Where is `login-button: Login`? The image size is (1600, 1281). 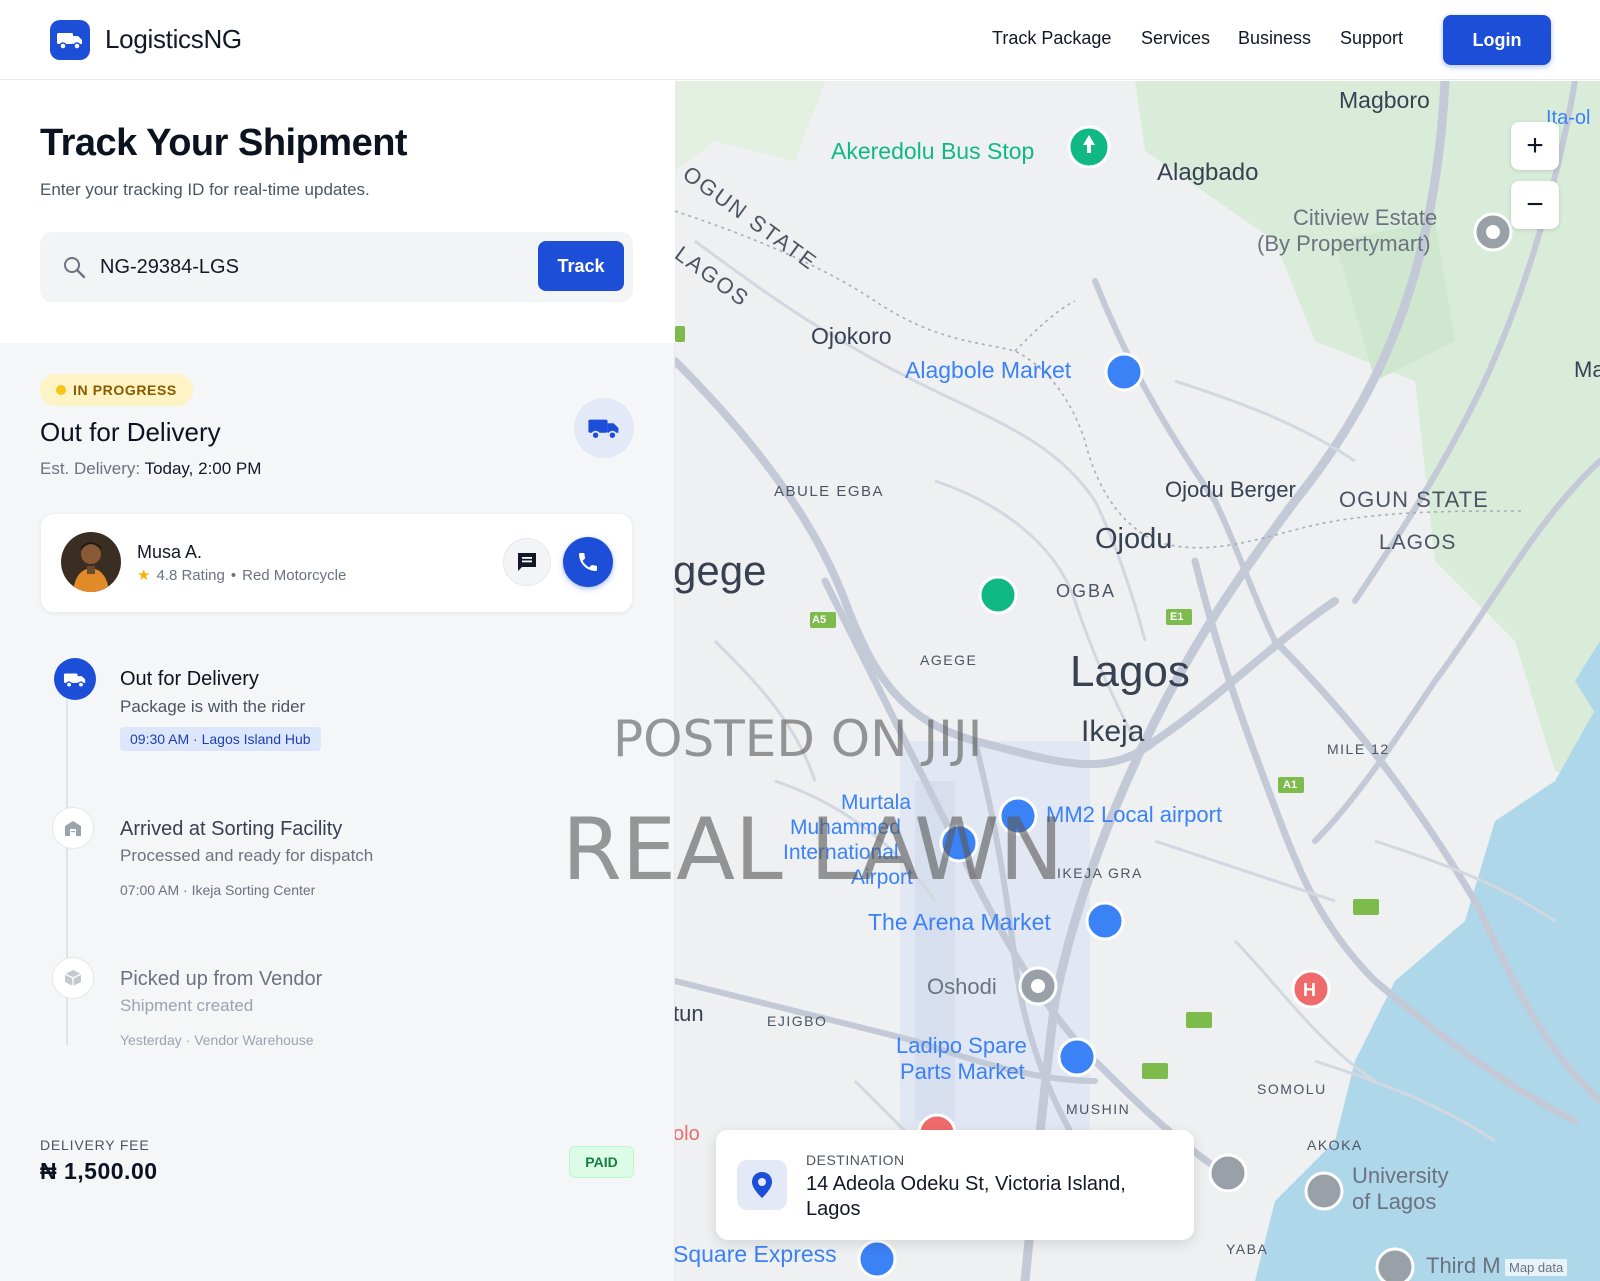 login-button: Login is located at coordinates (1497, 40).